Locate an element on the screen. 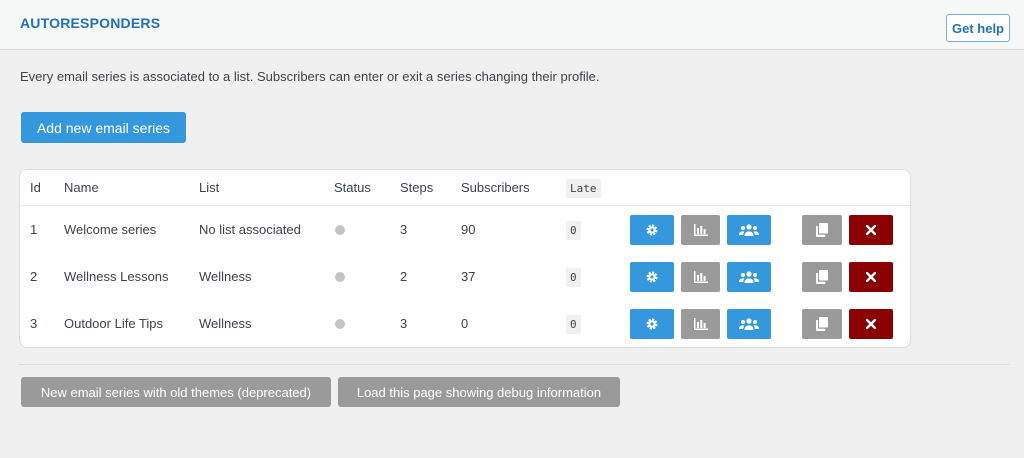 The width and height of the screenshot is (1024, 458). row-id: 1 is located at coordinates (34, 229).